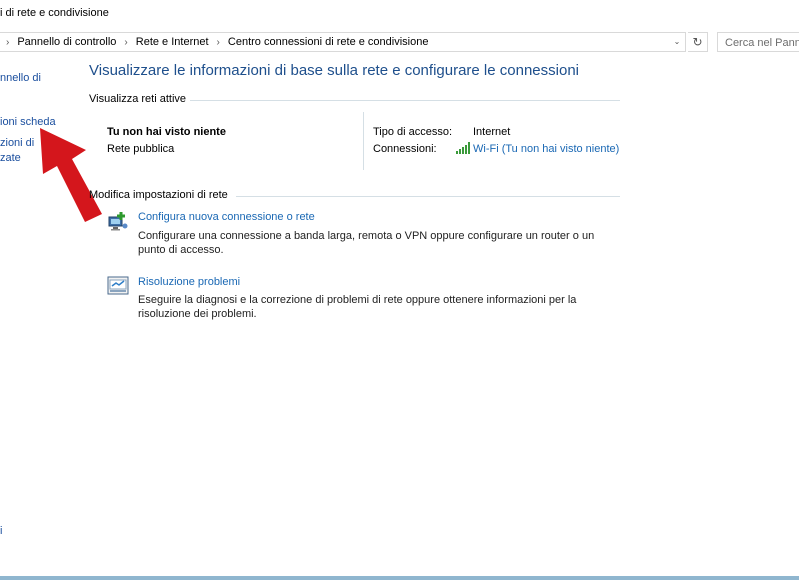 The width and height of the screenshot is (799, 580). What do you see at coordinates (492, 132) in the screenshot?
I see `access-type-value: Internet` at bounding box center [492, 132].